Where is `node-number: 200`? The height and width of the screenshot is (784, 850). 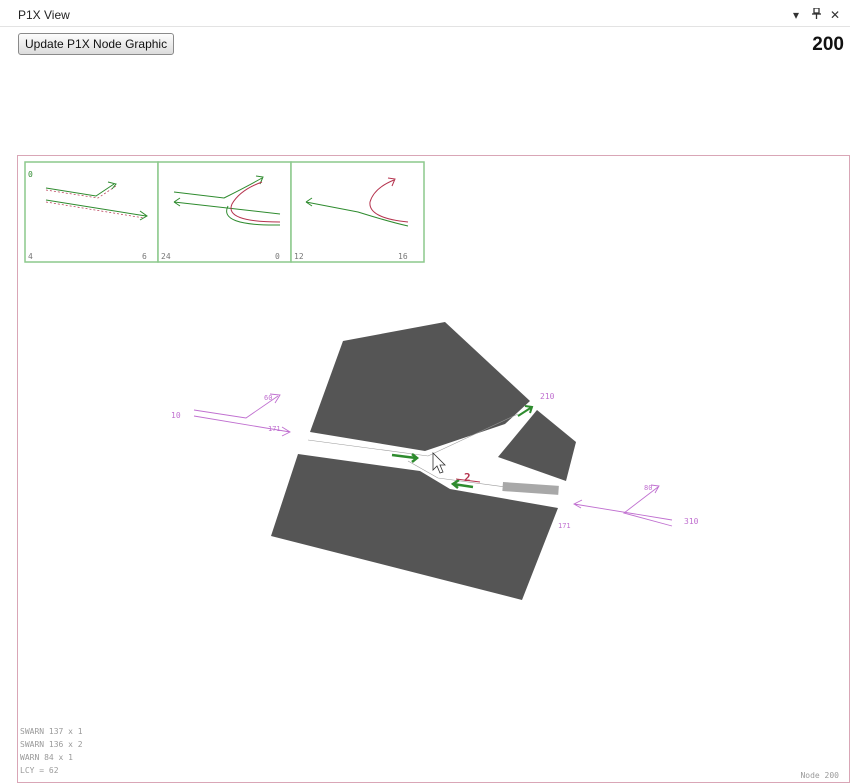 node-number: 200 is located at coordinates (828, 44).